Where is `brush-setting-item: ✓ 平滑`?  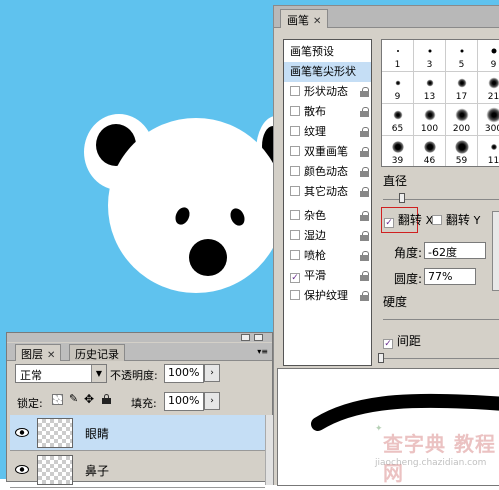
brush-setting-item: ✓ 平滑 is located at coordinates (327, 276).